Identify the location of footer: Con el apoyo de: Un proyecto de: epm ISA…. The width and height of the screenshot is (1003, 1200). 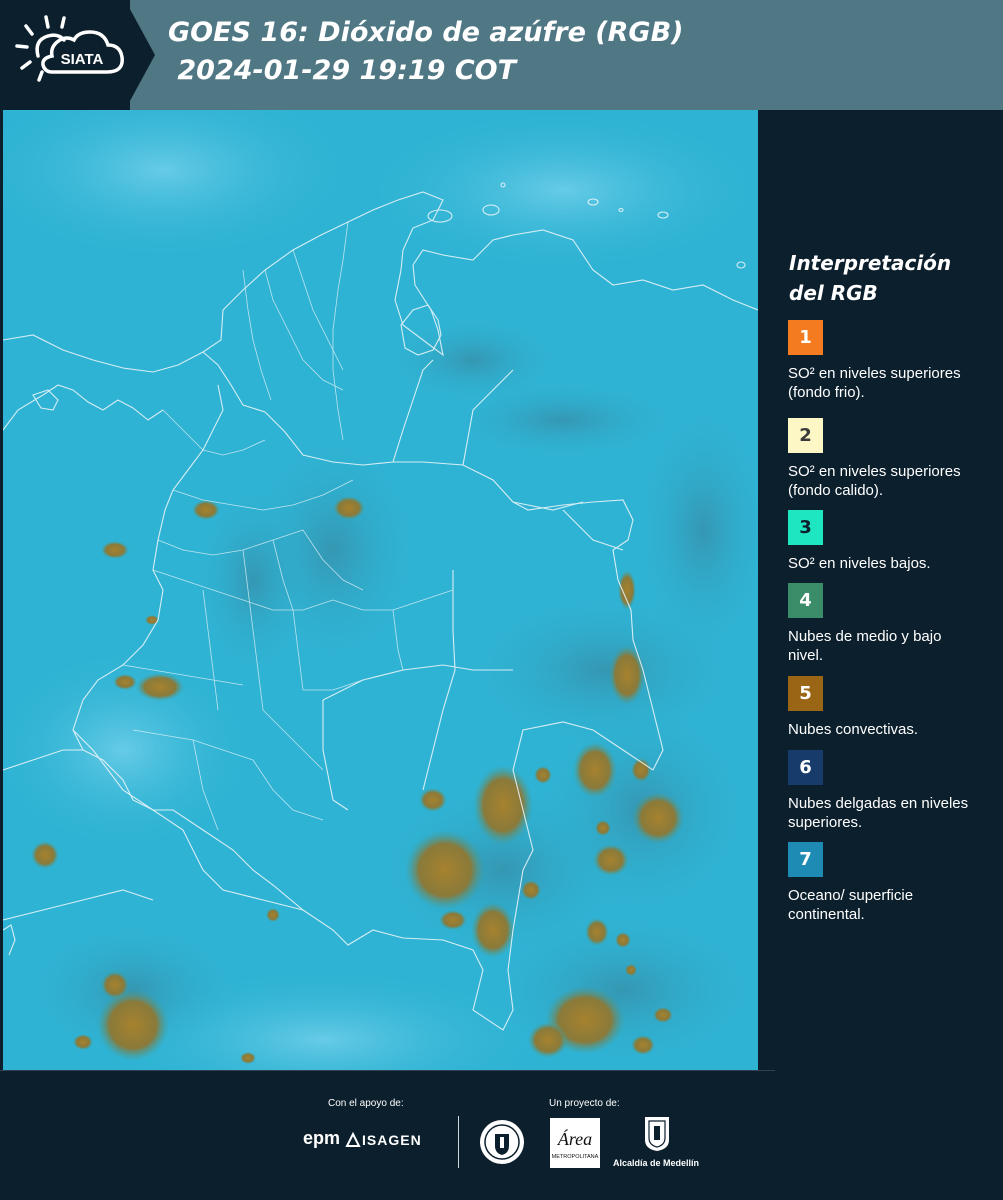
(501, 1135).